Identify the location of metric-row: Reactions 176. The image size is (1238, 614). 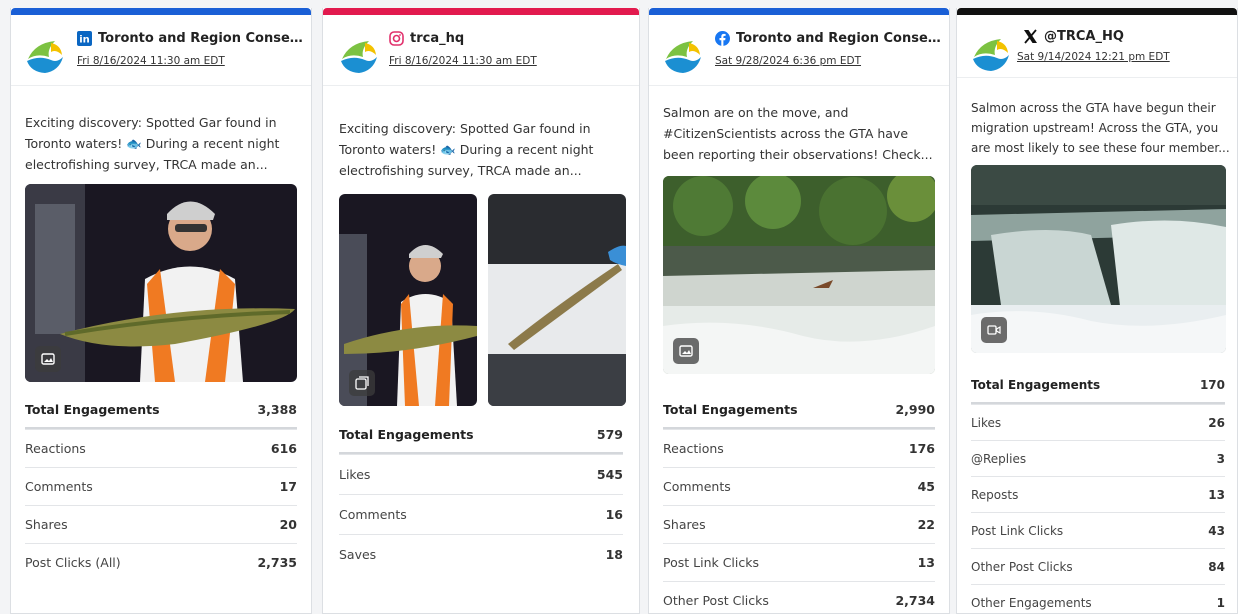
(799, 448).